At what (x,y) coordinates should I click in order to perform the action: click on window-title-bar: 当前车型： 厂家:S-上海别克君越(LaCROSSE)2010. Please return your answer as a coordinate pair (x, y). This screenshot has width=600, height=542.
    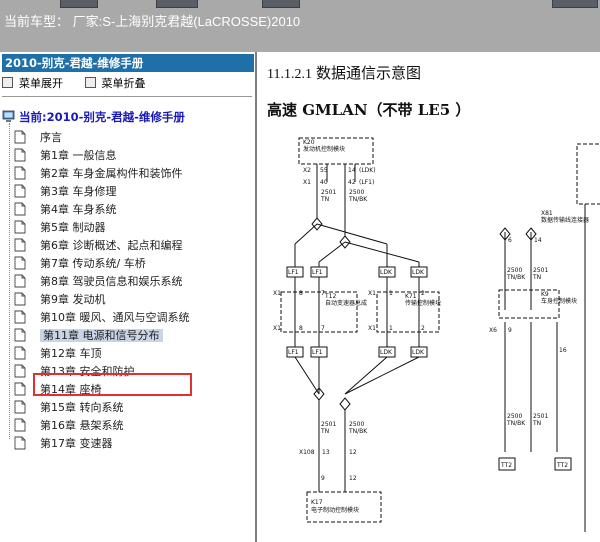
    Looking at the image, I should click on (300, 26).